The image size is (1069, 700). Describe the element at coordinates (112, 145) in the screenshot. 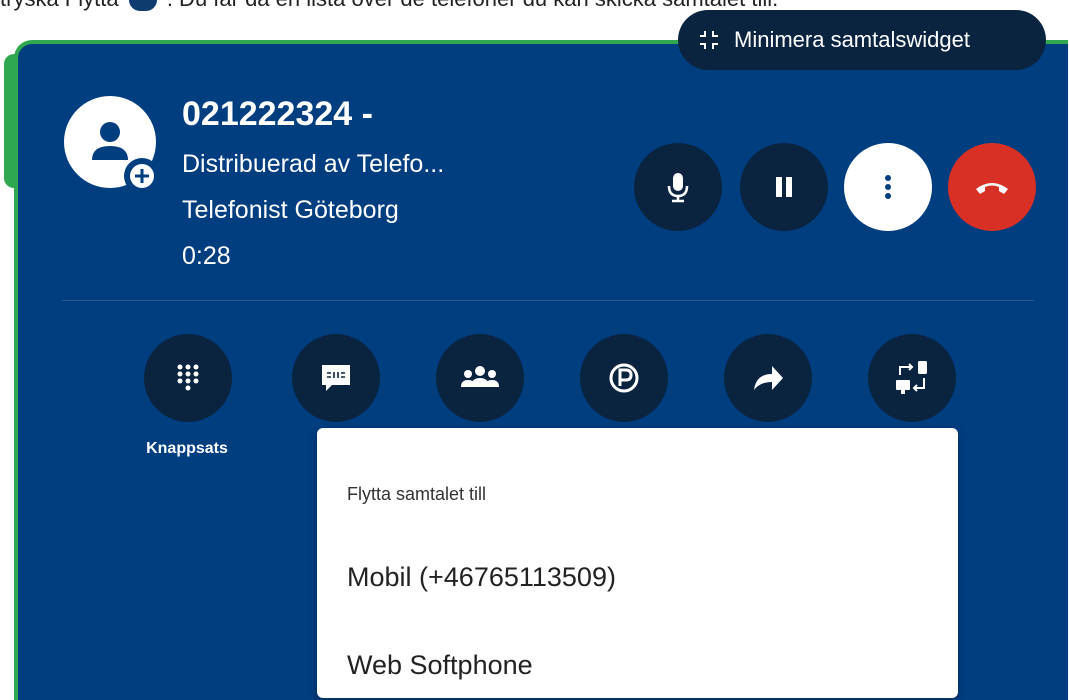

I see `avatar` at that location.